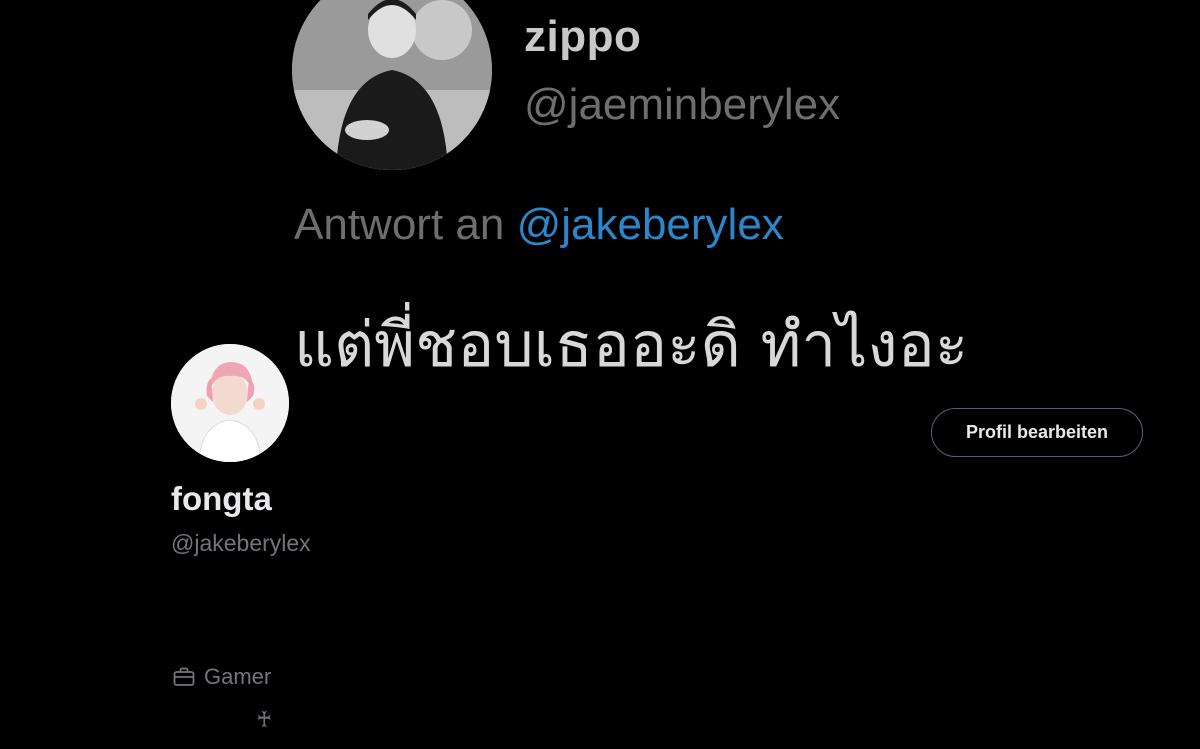 The height and width of the screenshot is (749, 1200). What do you see at coordinates (583, 36) in the screenshot?
I see `tweet-author-name: zippo` at bounding box center [583, 36].